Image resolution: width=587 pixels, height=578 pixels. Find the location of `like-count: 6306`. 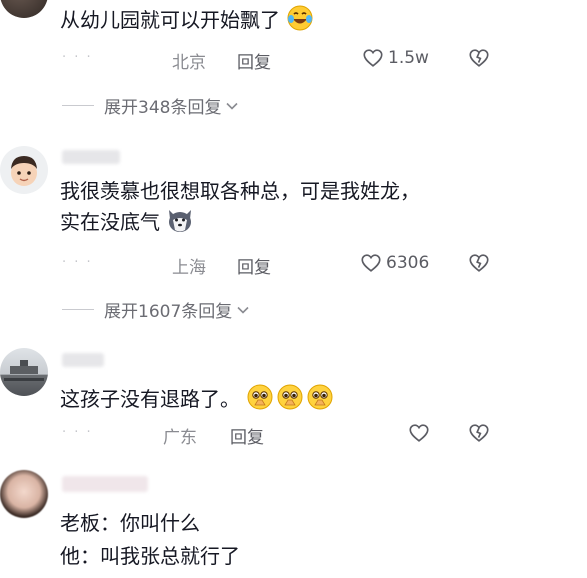

like-count: 6306 is located at coordinates (408, 263).